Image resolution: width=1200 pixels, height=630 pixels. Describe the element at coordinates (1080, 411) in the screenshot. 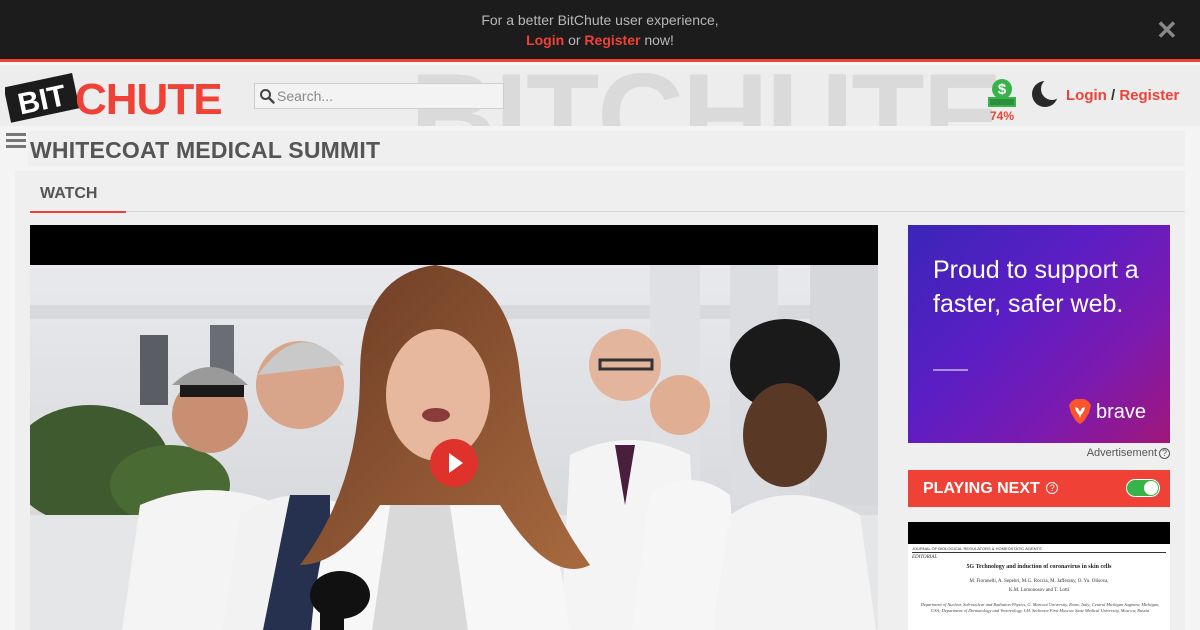

I see `brave-lion-icon` at that location.